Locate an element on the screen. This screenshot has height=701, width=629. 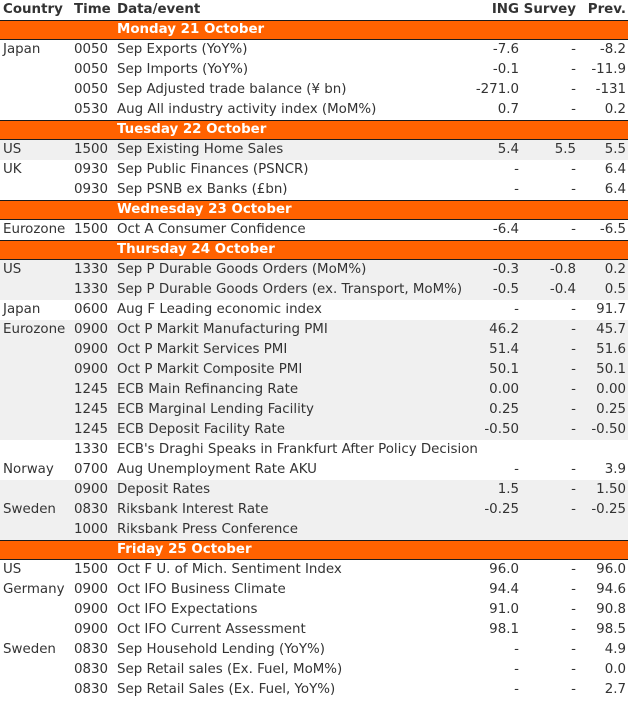
cell-event: Riksbank Press Conference is located at coordinates (207, 529).